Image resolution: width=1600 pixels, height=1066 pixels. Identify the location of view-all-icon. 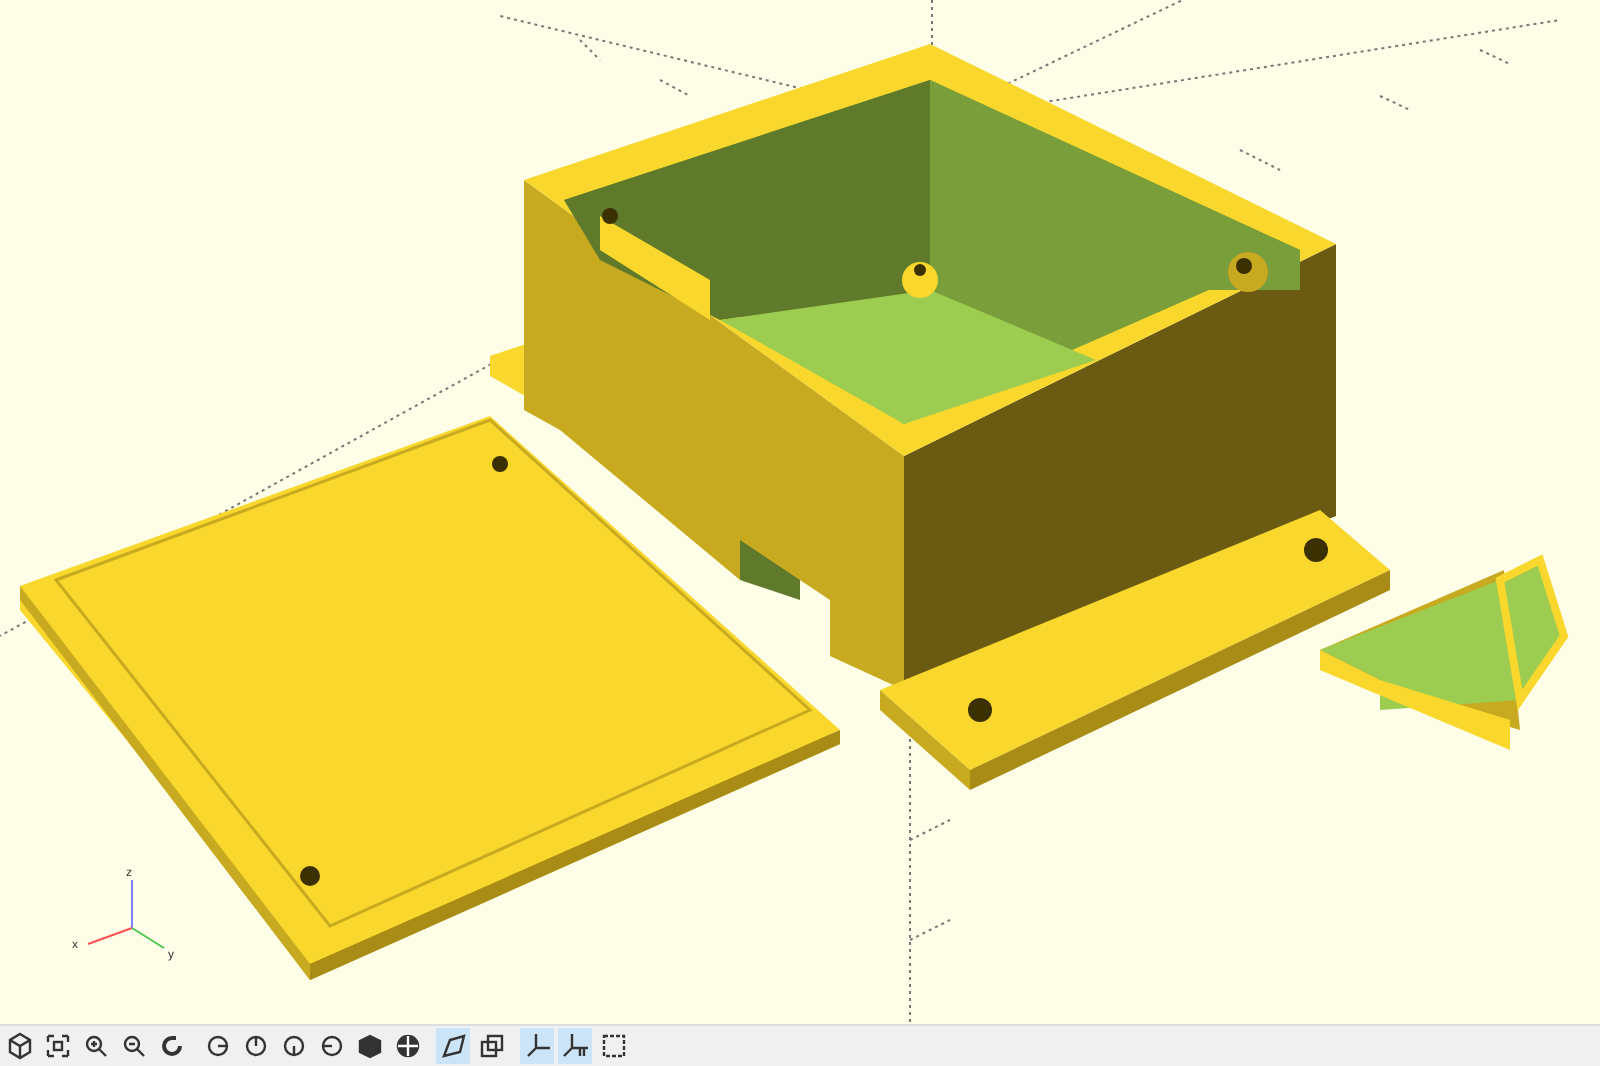
(57, 1046).